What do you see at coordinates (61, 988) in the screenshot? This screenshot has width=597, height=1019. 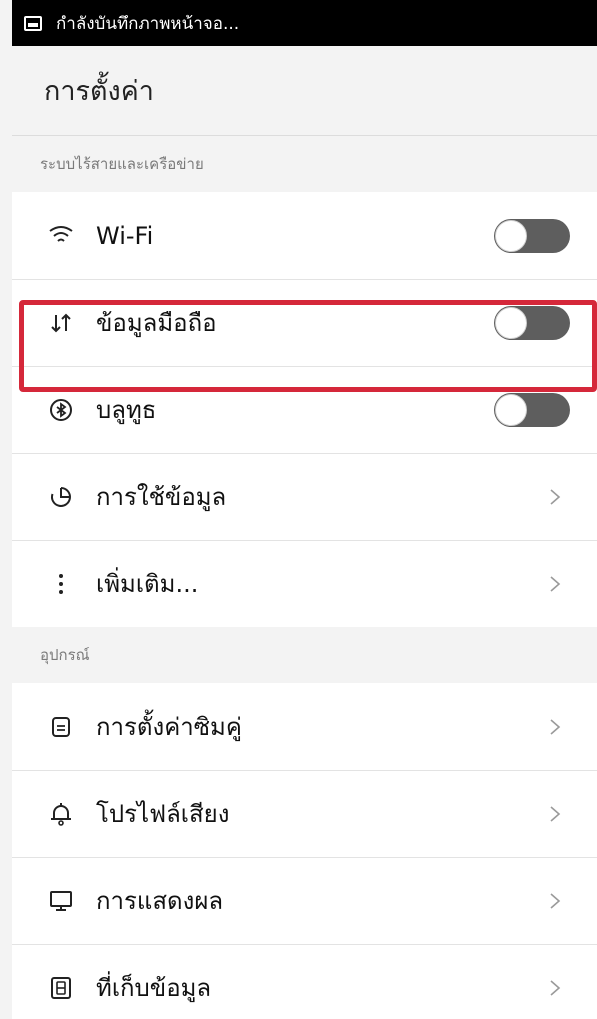 I see `storage-icon` at bounding box center [61, 988].